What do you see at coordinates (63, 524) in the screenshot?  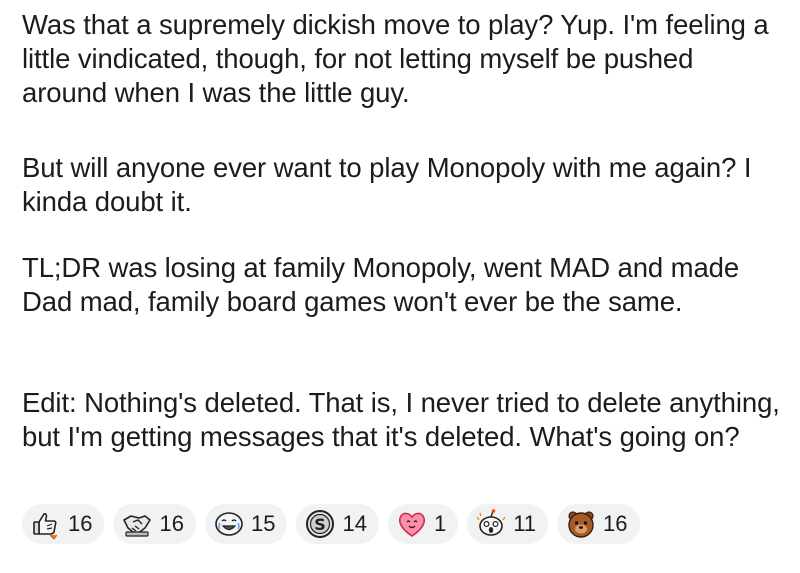 I see `award-thumbs-up-rocket: 16` at bounding box center [63, 524].